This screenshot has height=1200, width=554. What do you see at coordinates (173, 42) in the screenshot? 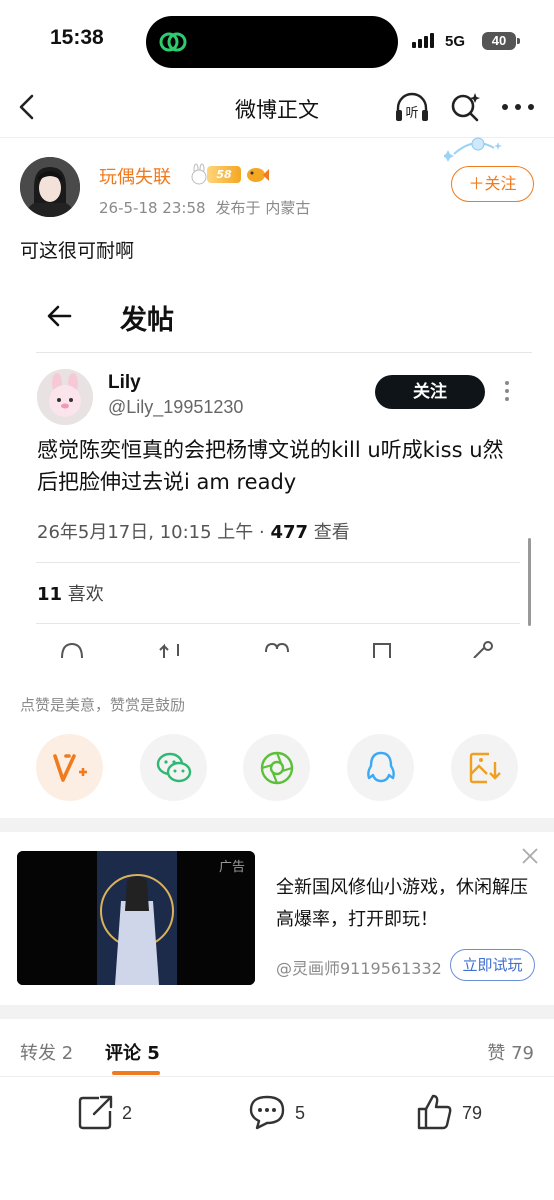
I see `app-link-icon` at bounding box center [173, 42].